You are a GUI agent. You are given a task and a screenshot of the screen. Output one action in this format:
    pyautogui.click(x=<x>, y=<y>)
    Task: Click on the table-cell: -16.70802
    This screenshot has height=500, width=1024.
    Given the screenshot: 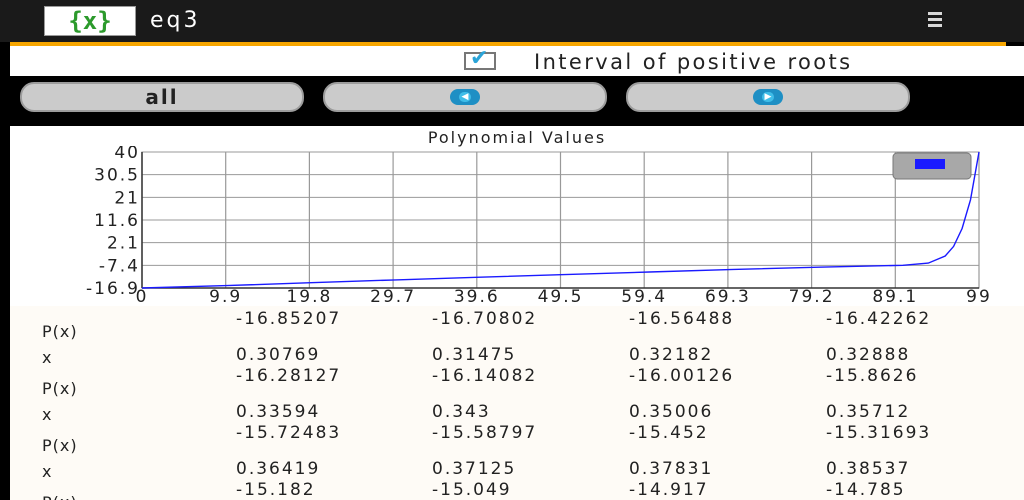 What is the action you would take?
    pyautogui.click(x=485, y=319)
    